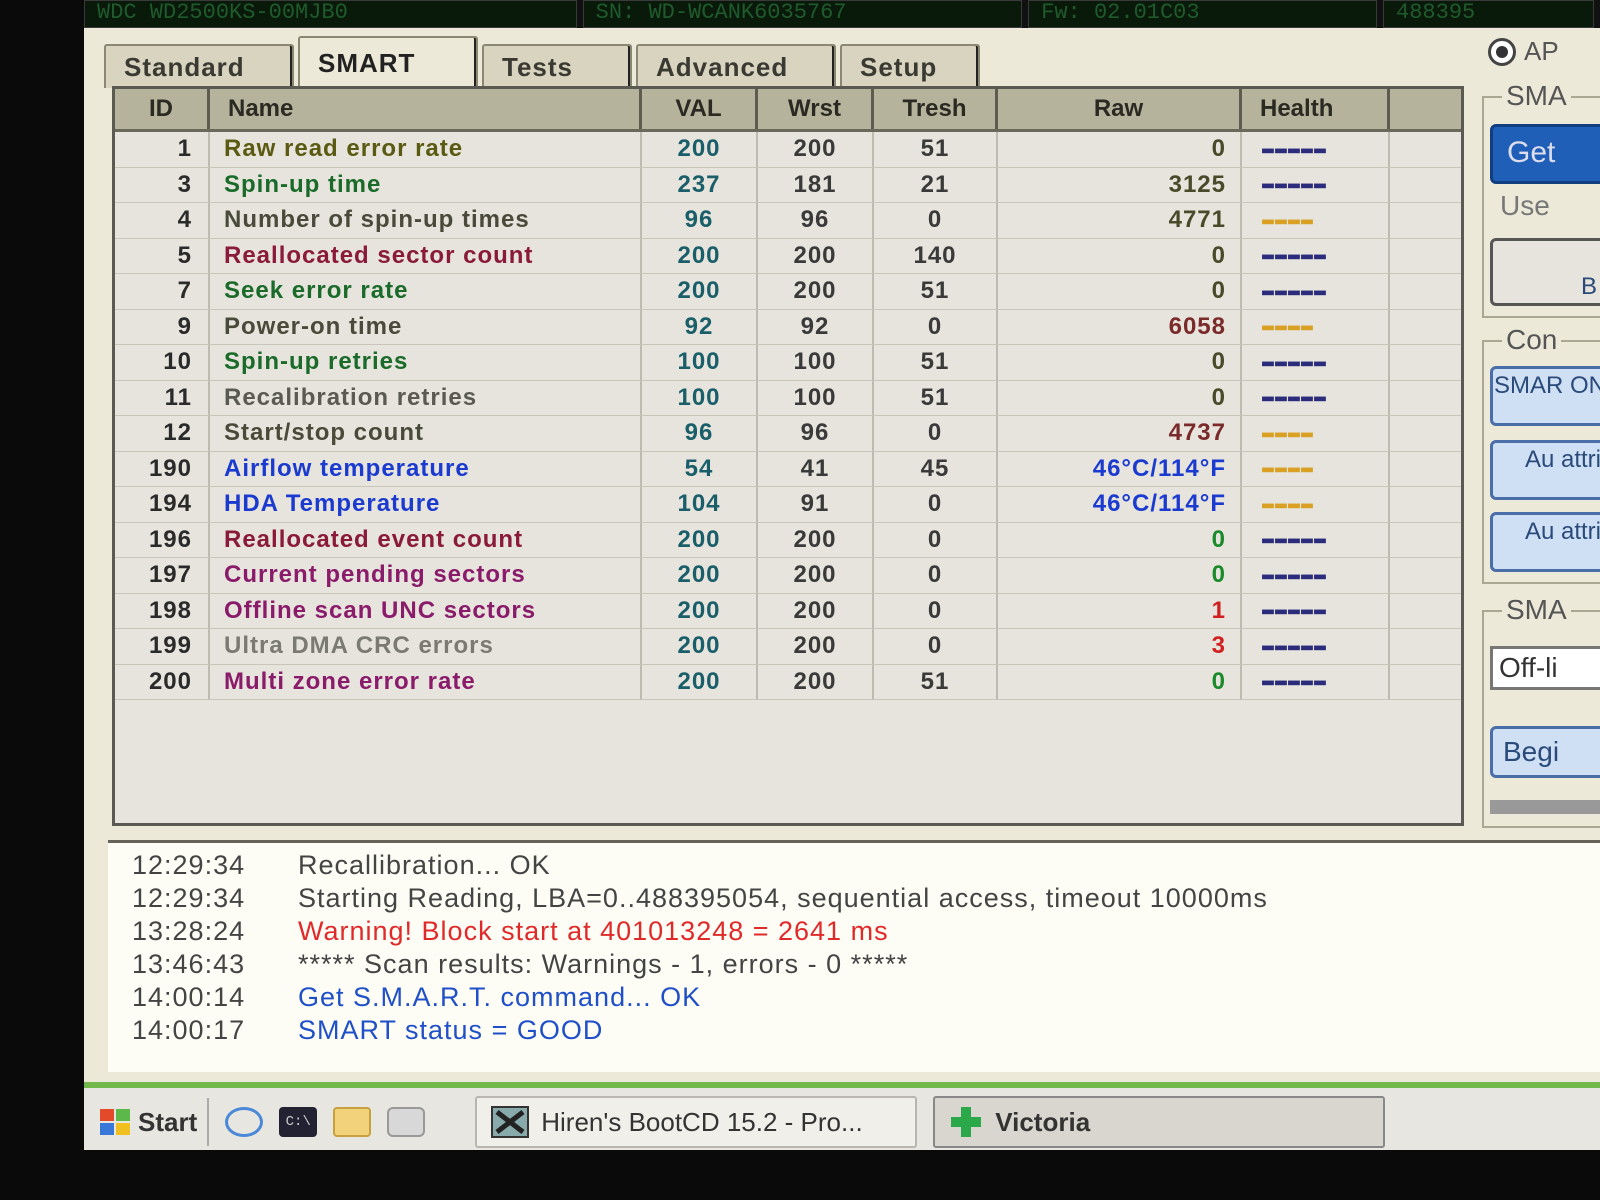 Image resolution: width=1600 pixels, height=1200 pixels. What do you see at coordinates (788, 292) in the screenshot?
I see `table-row: 7 Seek error rate 200 200 51 0 ▬▬▬▬▬` at bounding box center [788, 292].